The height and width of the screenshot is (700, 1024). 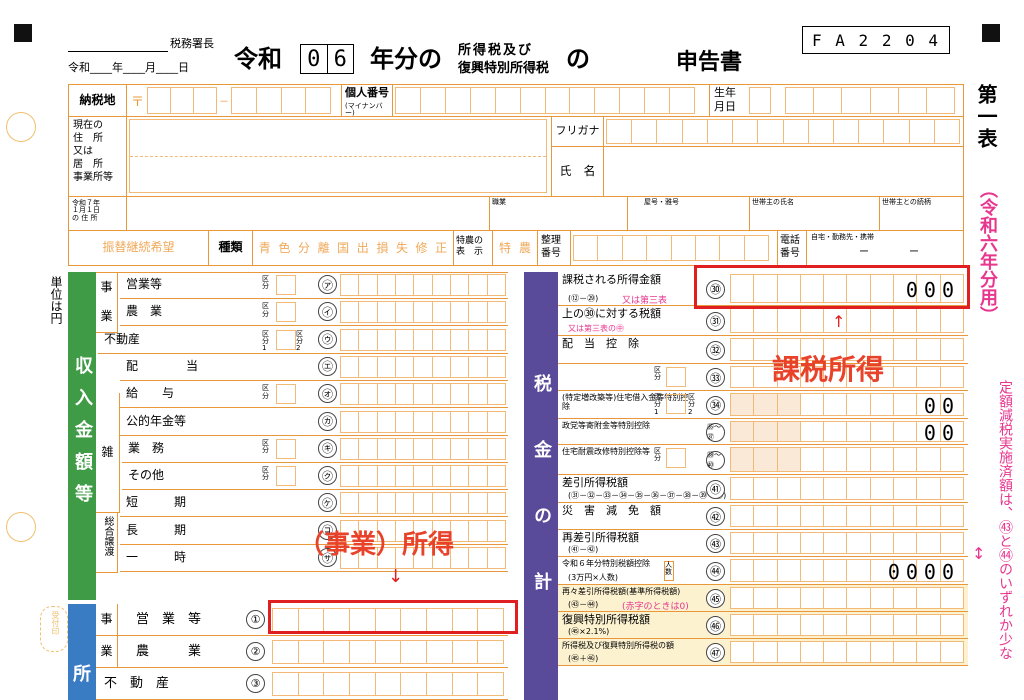 What do you see at coordinates (621, 591) in the screenshot?
I see `tax-row-label: 再々差引所得税額(基準所得税額)` at bounding box center [621, 591].